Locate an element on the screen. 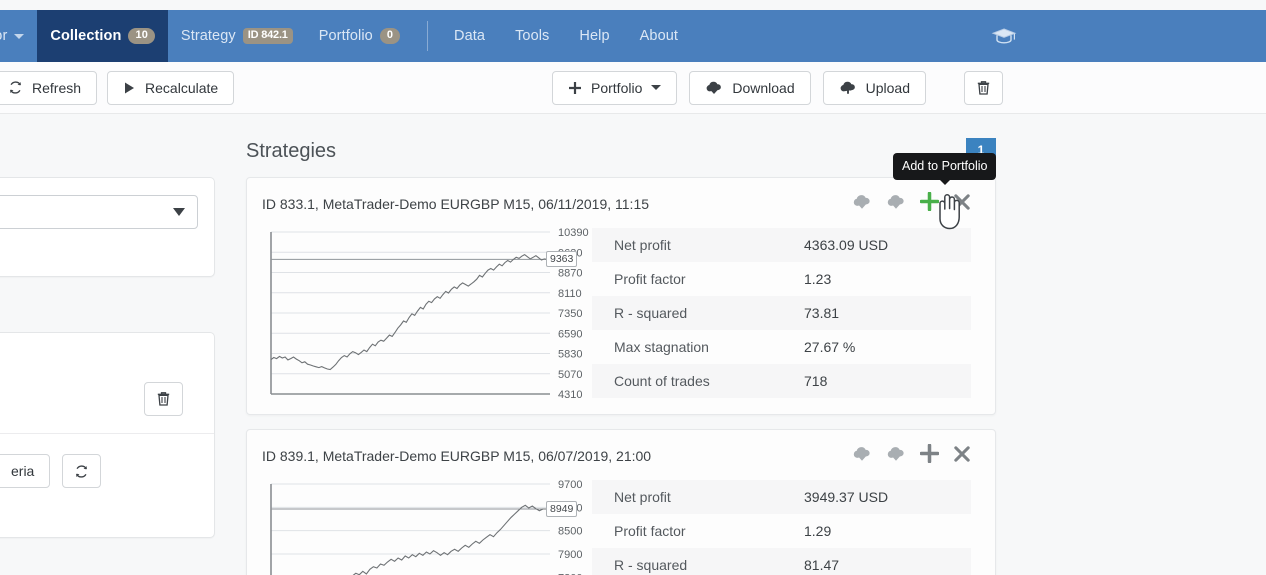 The width and height of the screenshot is (1266, 575). metric-label: Net profit is located at coordinates (642, 497).